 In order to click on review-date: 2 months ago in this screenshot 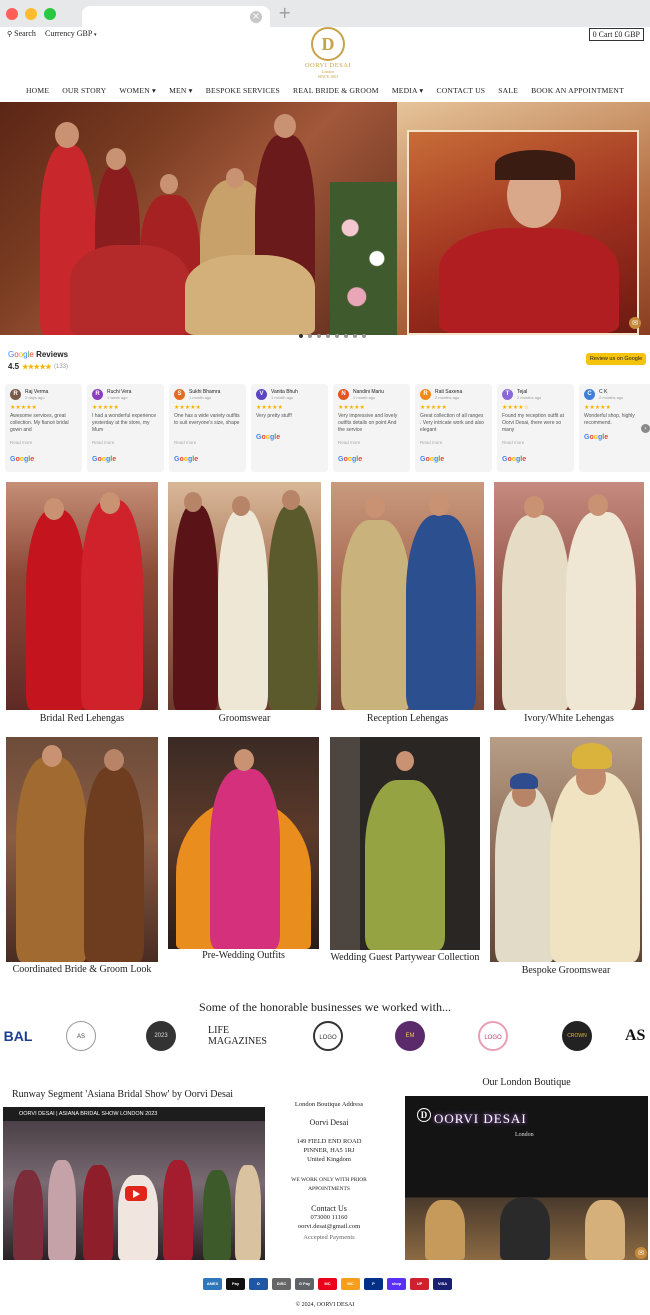, I will do `click(447, 397)`.